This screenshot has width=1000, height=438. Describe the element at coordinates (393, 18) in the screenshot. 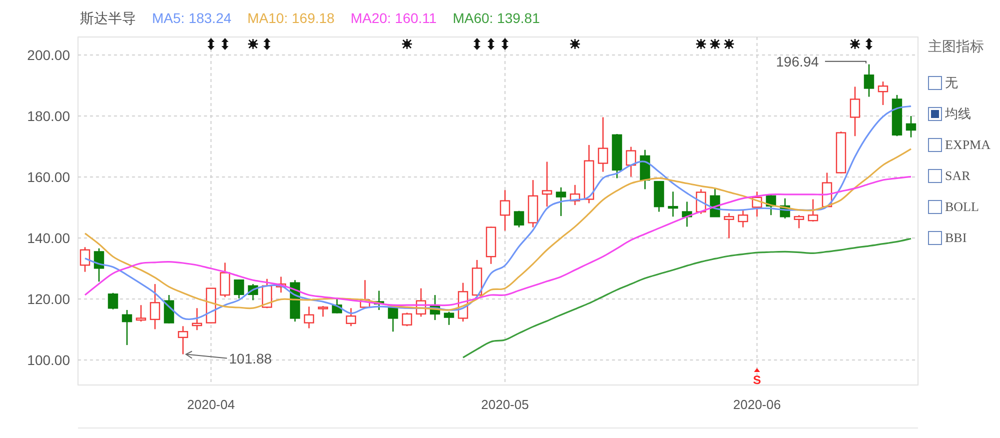

I see `legend-label: MA20: 160.11` at that location.